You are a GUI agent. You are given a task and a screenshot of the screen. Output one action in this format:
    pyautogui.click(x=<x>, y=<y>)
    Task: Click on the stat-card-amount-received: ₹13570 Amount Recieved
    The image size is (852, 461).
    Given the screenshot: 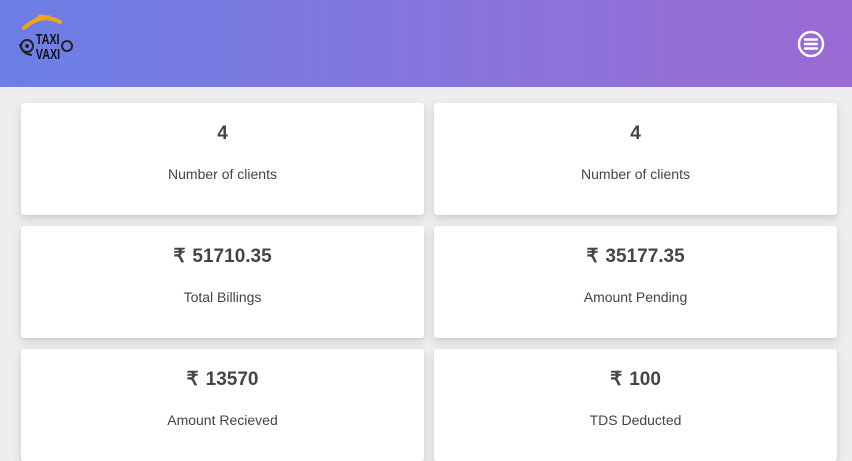 What is the action you would take?
    pyautogui.click(x=222, y=405)
    